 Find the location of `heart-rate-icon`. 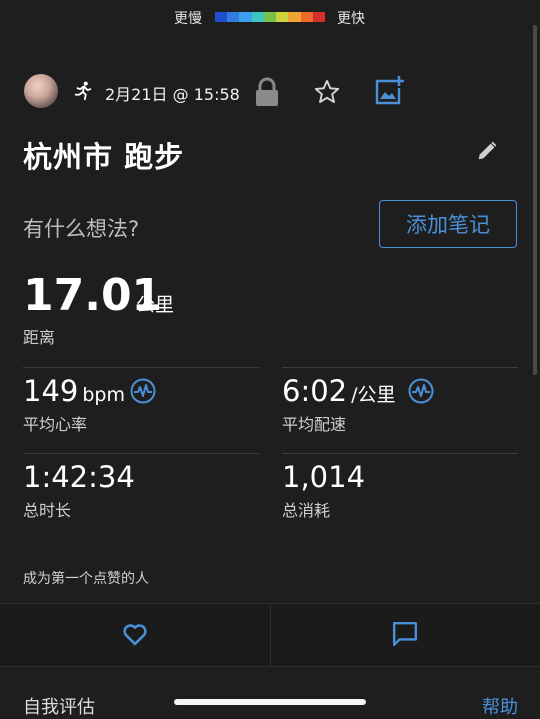

heart-rate-icon is located at coordinates (143, 391).